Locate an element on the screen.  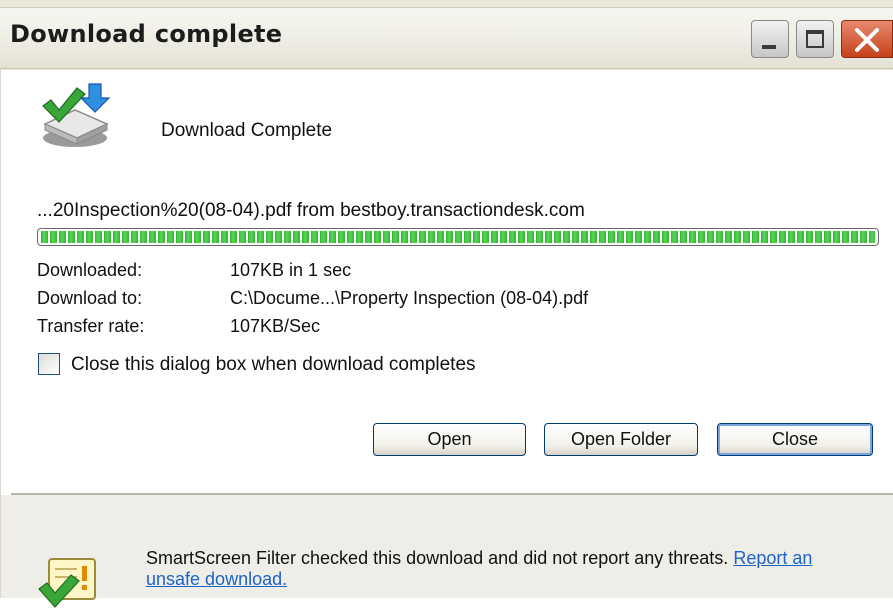
minimize-icon is located at coordinates (769, 47).